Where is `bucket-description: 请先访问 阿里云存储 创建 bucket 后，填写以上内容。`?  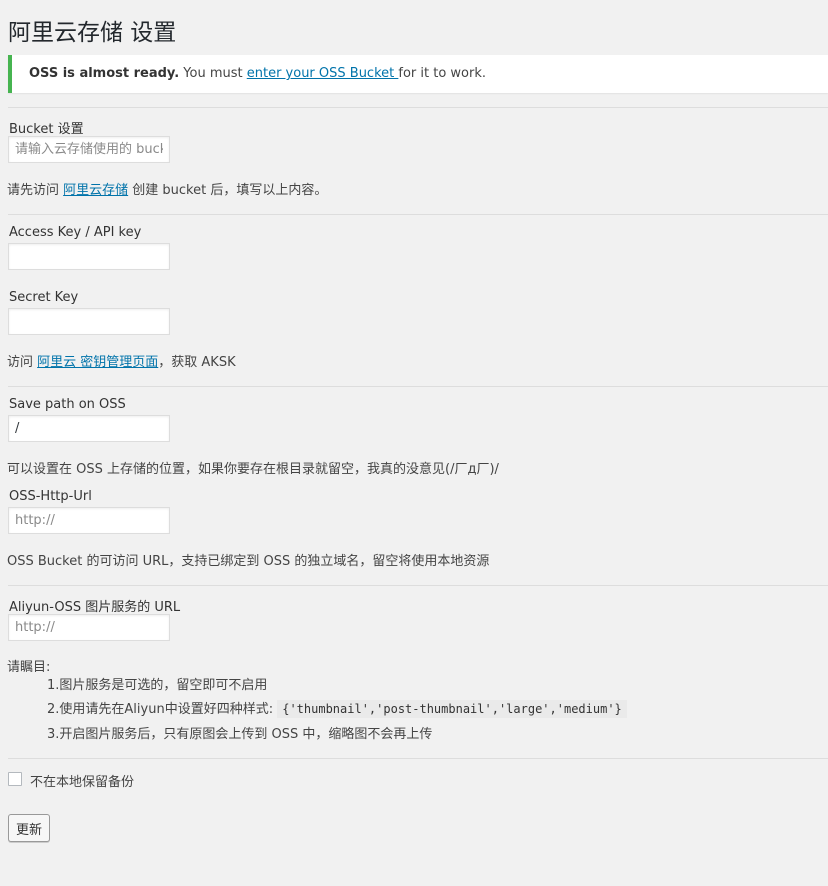
bucket-description: 请先访问 阿里云存储 创建 bucket 后，填写以上内容。 is located at coordinates (167, 188).